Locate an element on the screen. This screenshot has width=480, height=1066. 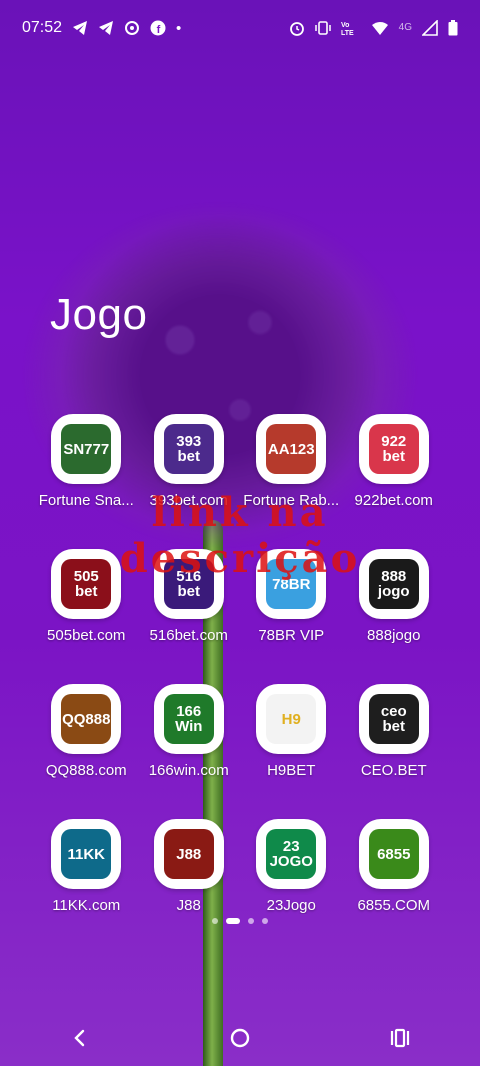
recents-icon is located at coordinates (400, 1038).